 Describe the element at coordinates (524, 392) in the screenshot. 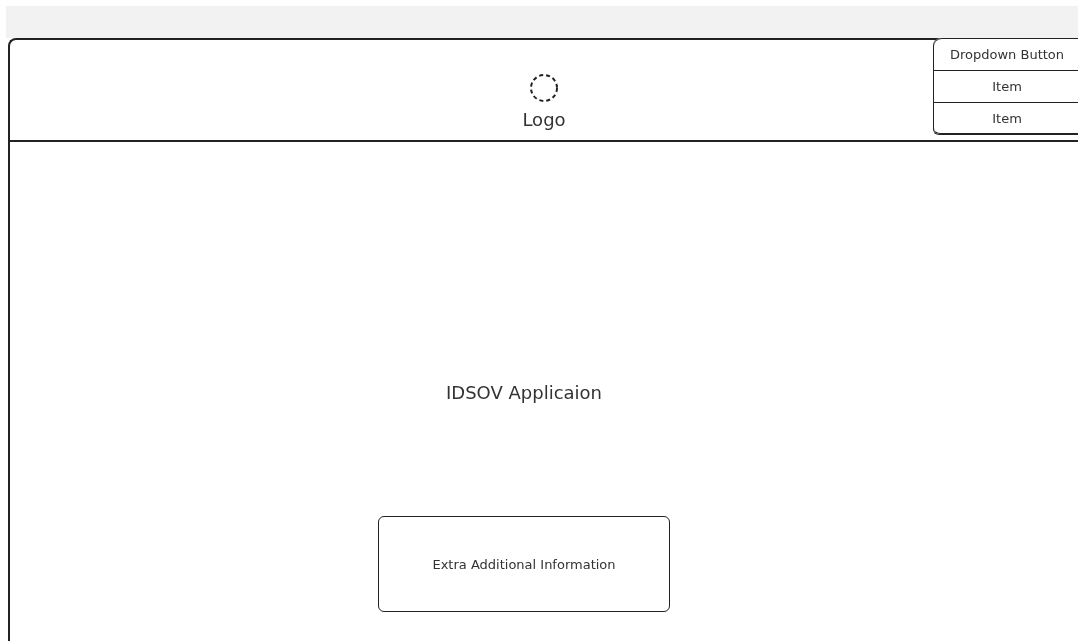

I see `app-title: IDSOV Applicaion` at that location.